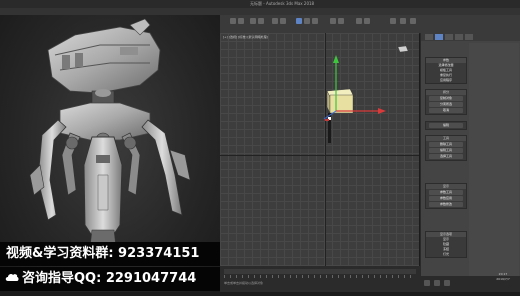  I want to click on rollout-edit: 编辑, so click(446, 125).